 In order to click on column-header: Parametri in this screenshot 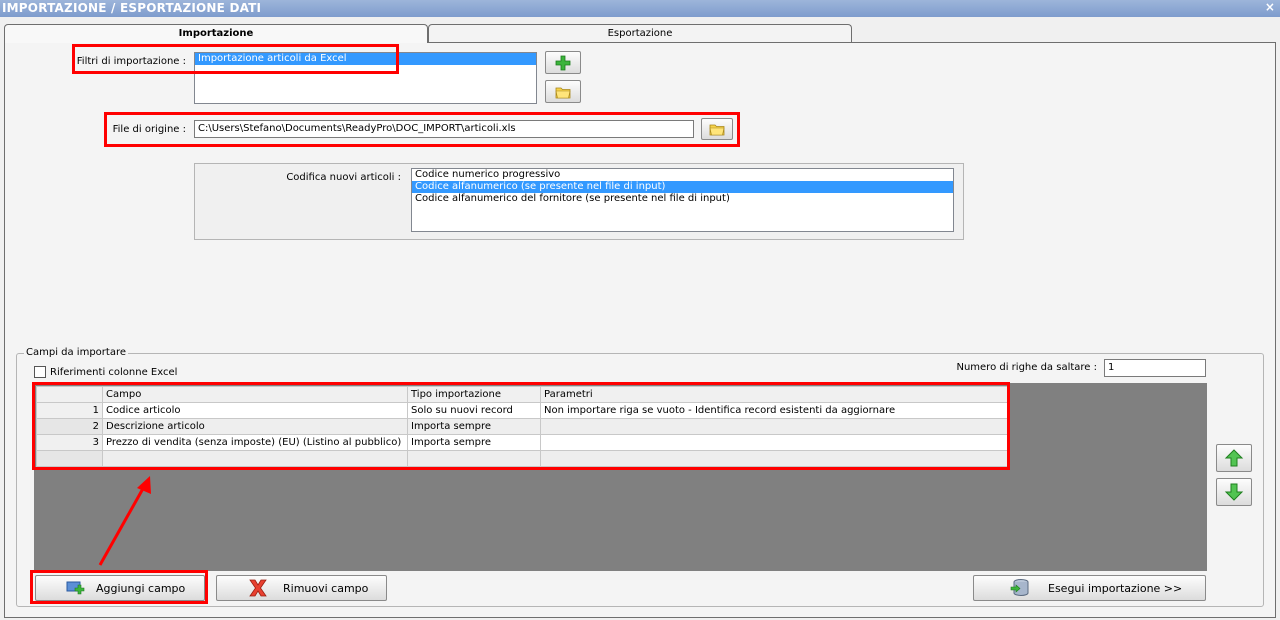, I will do `click(774, 394)`.